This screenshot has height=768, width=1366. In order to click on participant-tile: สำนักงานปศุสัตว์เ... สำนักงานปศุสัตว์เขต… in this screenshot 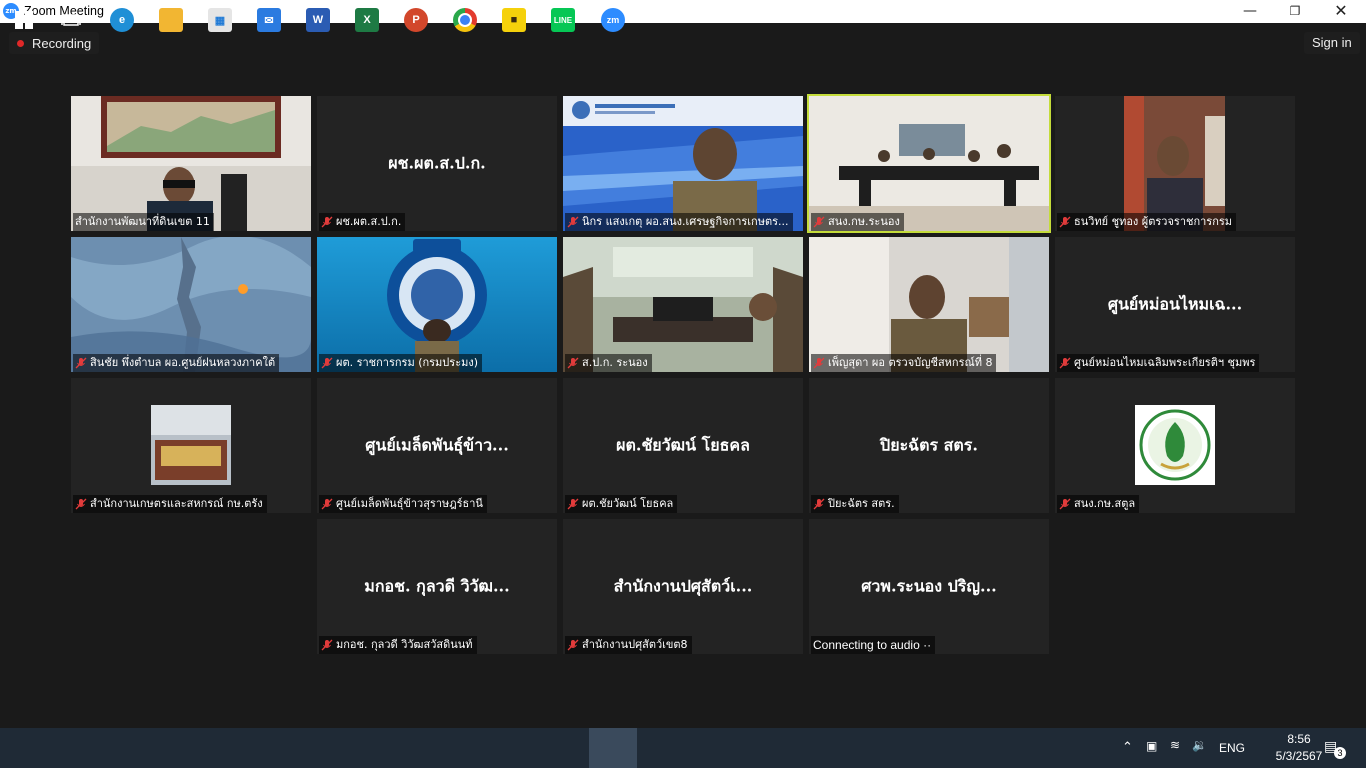, I will do `click(683, 586)`.